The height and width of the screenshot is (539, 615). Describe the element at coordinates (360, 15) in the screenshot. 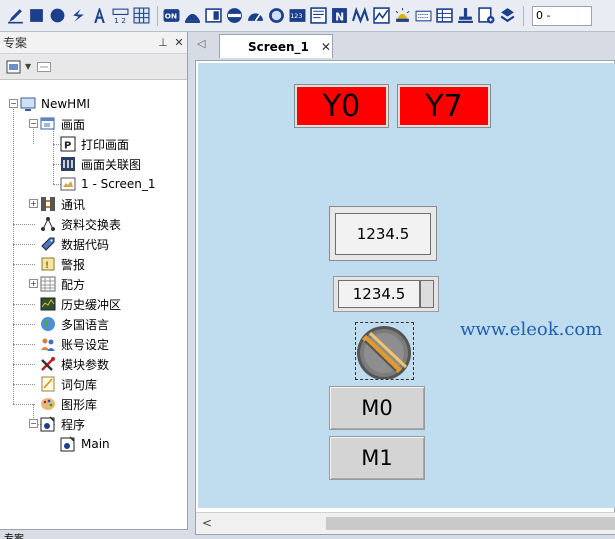

I see `wave-icon` at that location.